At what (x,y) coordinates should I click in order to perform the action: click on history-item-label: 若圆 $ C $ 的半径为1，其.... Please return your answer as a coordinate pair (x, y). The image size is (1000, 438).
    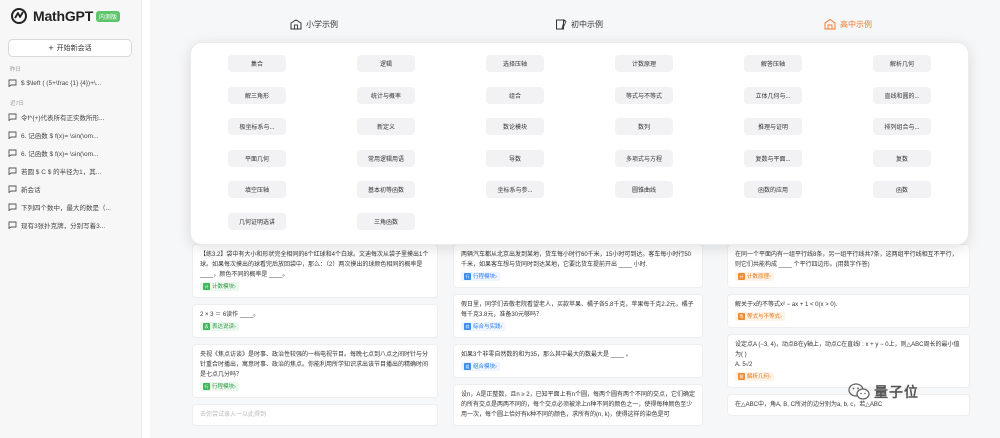
    Looking at the image, I should click on (61, 172).